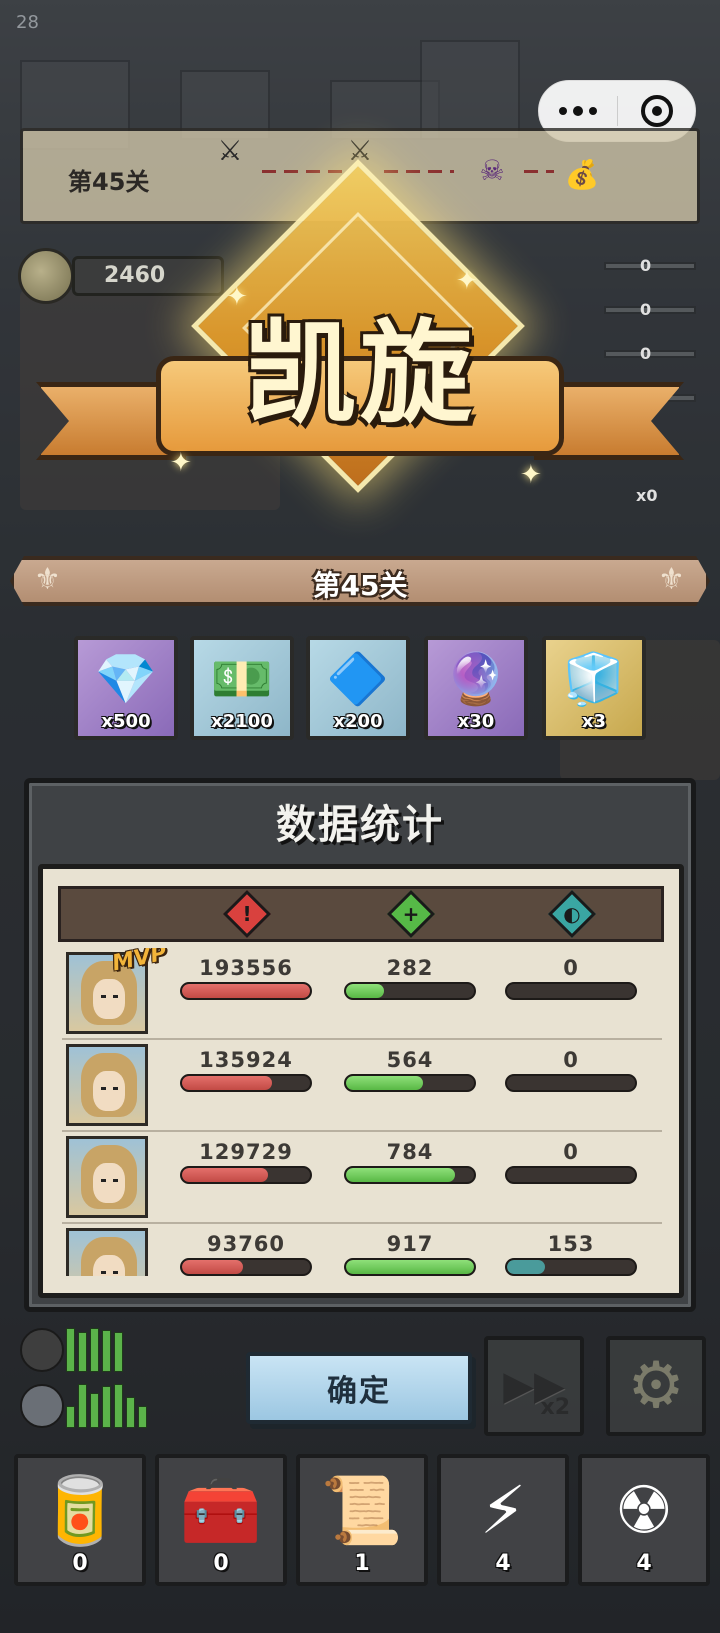 This screenshot has height=1633, width=720. What do you see at coordinates (230, 150) in the screenshot?
I see `crossed-swords-icon: ⚔` at bounding box center [230, 150].